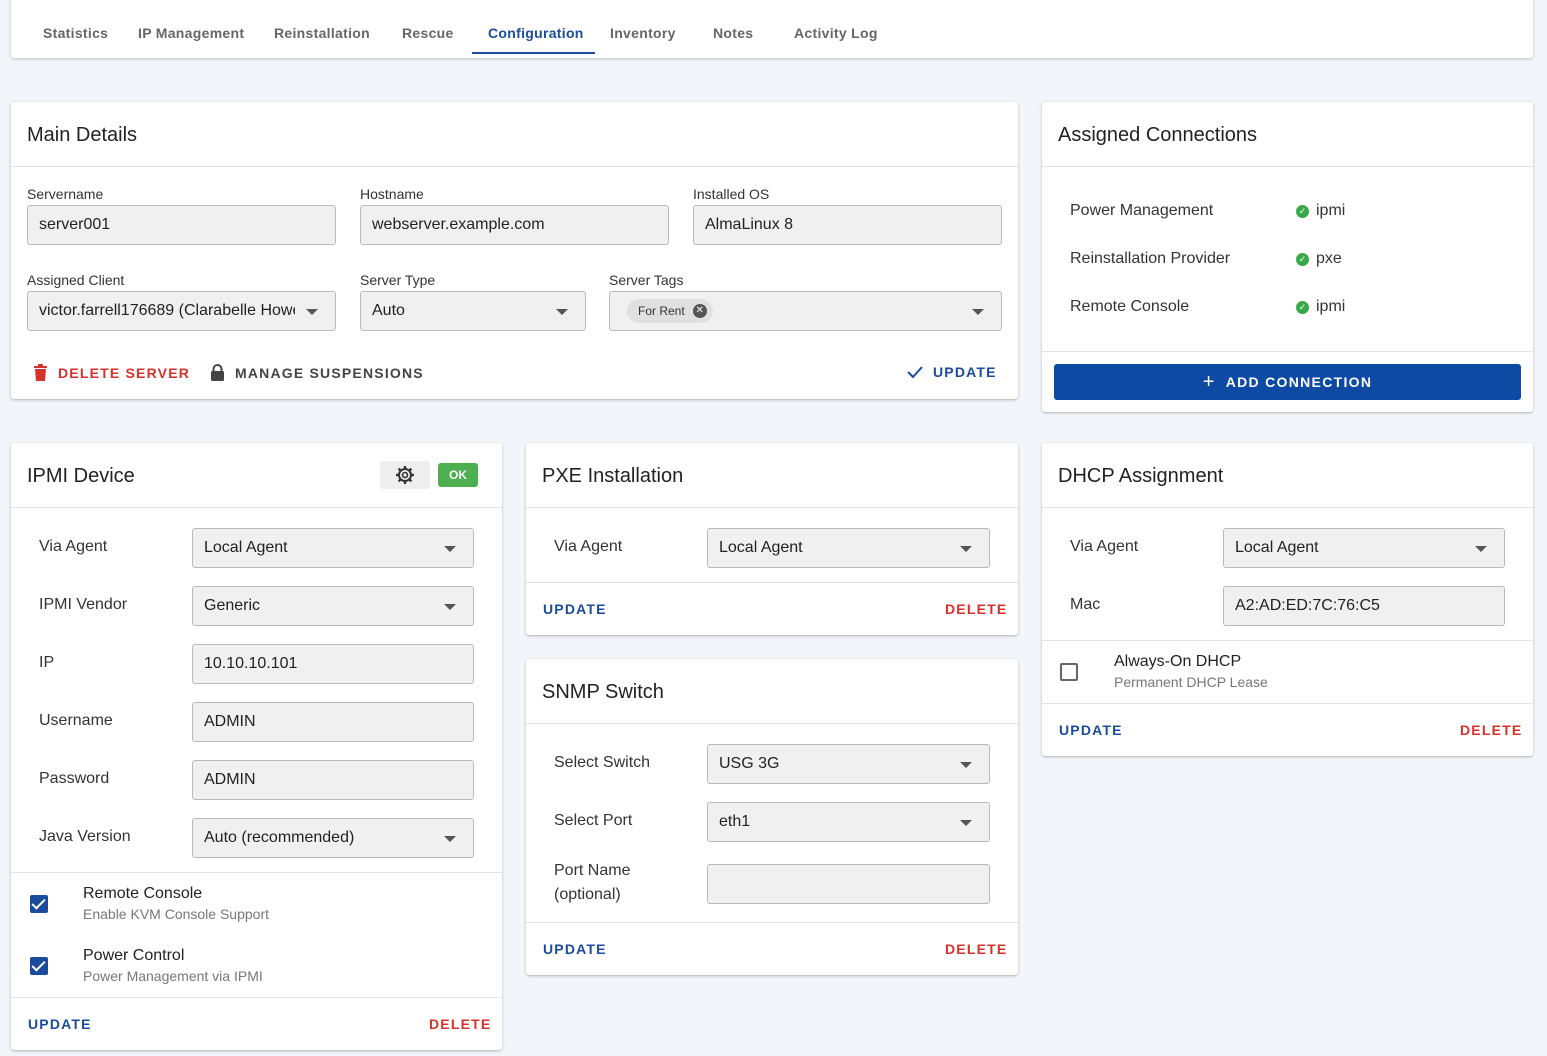 Image resolution: width=1547 pixels, height=1056 pixels. What do you see at coordinates (176, 914) in the screenshot?
I see `remote-console-subtitle: Enable KVM Console Support` at bounding box center [176, 914].